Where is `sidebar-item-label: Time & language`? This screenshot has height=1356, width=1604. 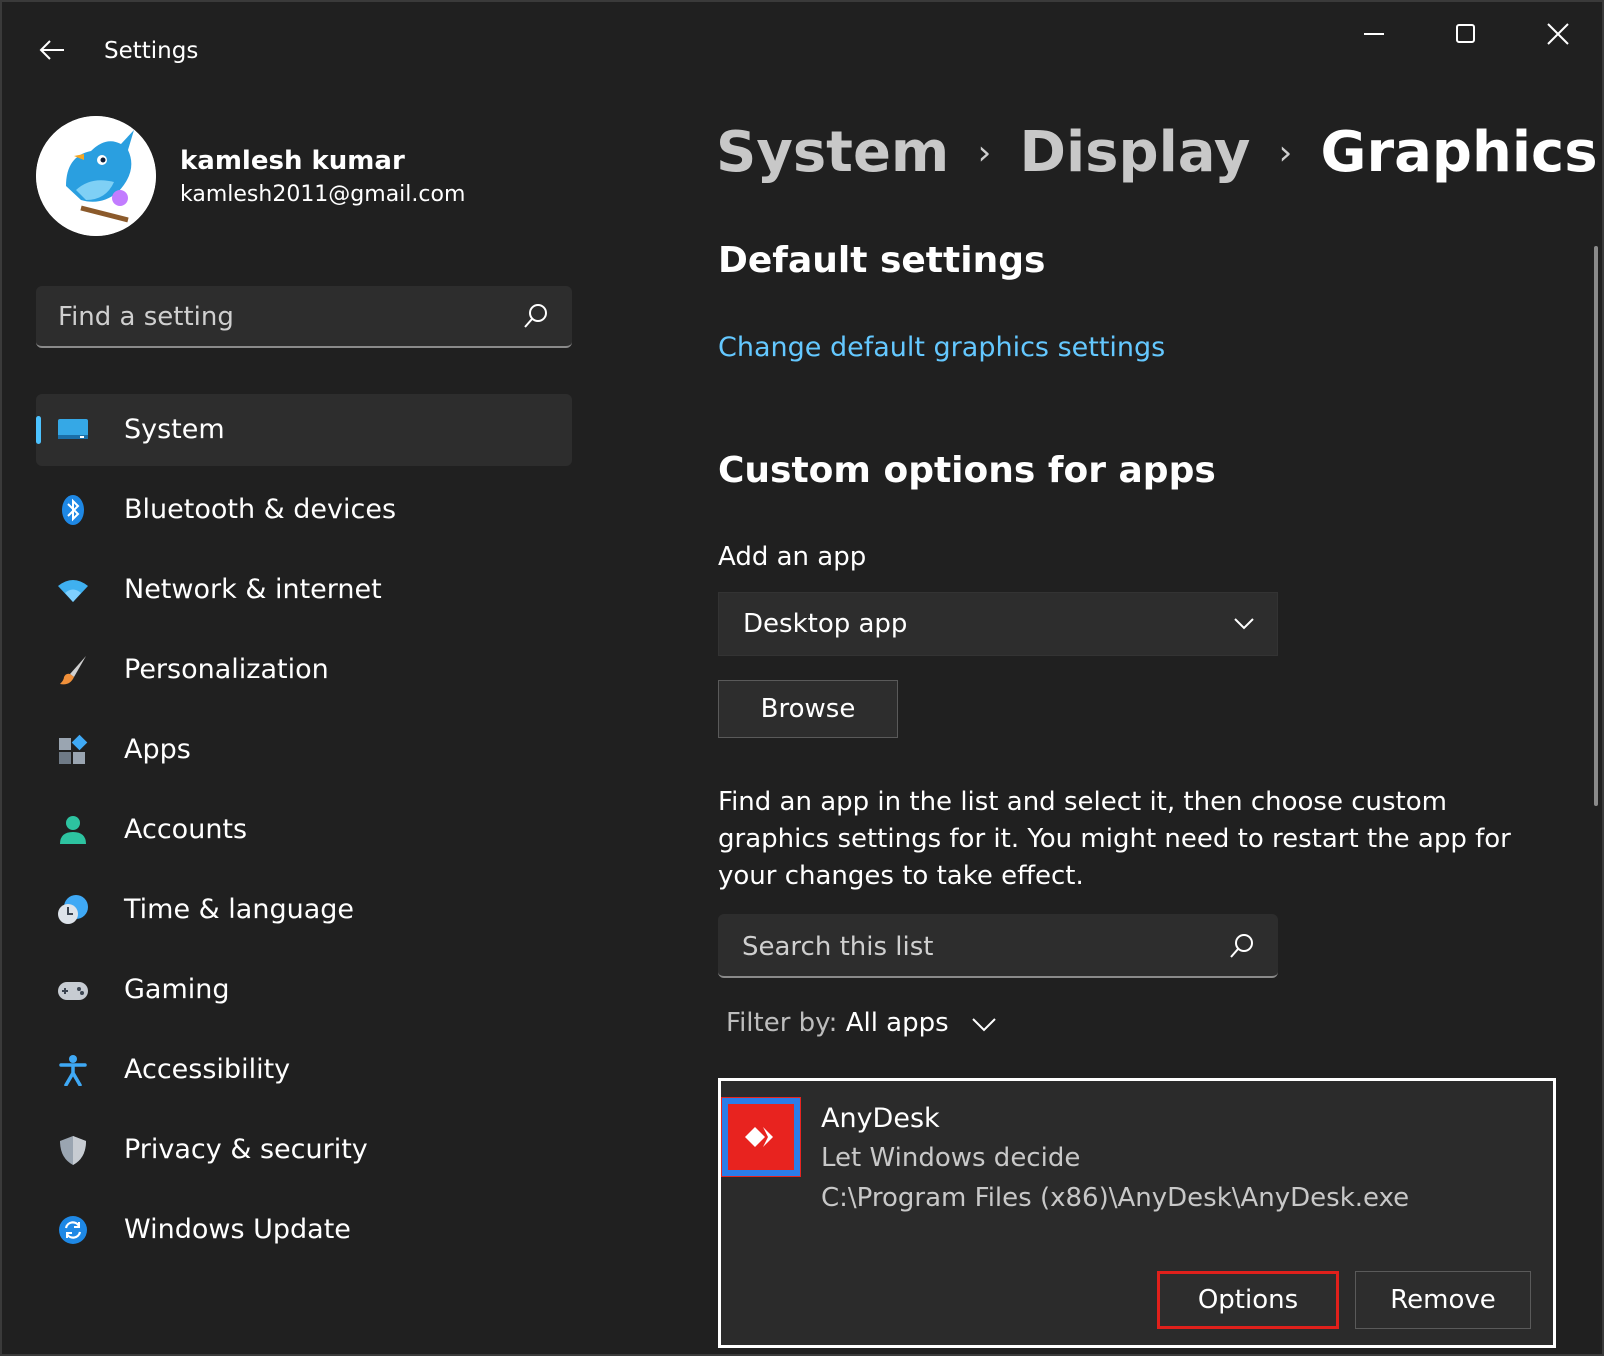 sidebar-item-label: Time & language is located at coordinates (239, 909).